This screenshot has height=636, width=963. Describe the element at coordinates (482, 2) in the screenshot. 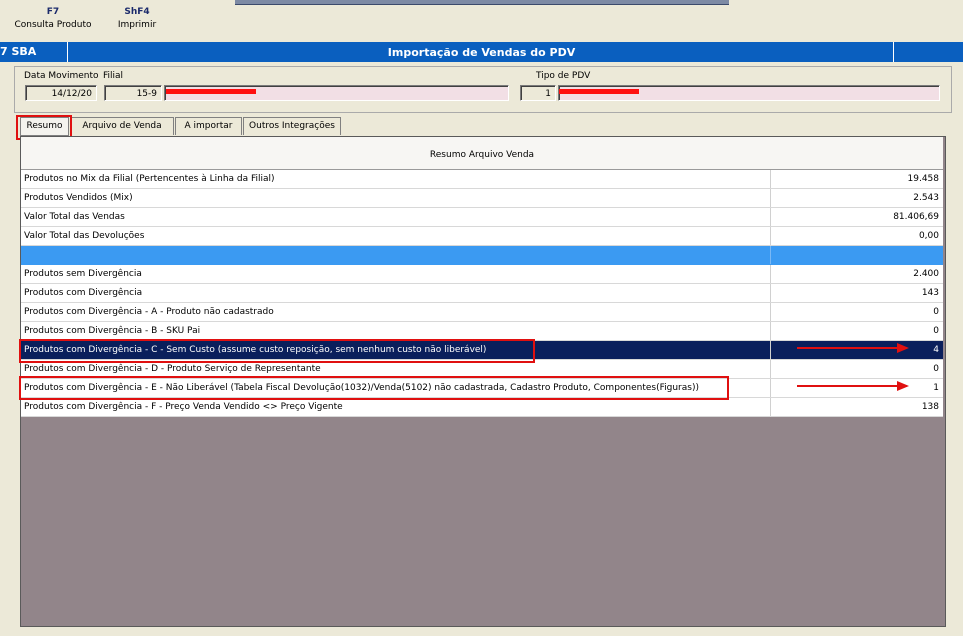

I see `window-frame-fragment` at that location.